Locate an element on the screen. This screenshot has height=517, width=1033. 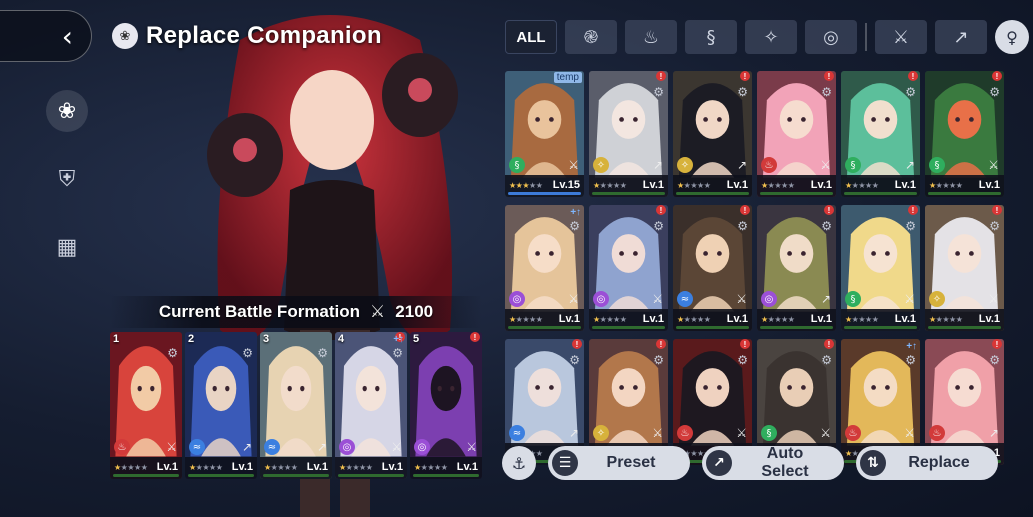
formation-slot-5: ! ◎ ⚔ ★★★★★ Lv.1 5 is located at coordinates (446, 405).